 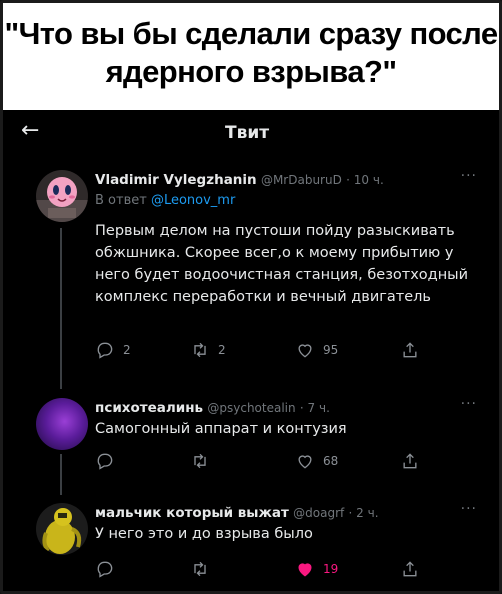 What do you see at coordinates (301, 180) in the screenshot?
I see `author-handle: @MrDaburuD` at bounding box center [301, 180].